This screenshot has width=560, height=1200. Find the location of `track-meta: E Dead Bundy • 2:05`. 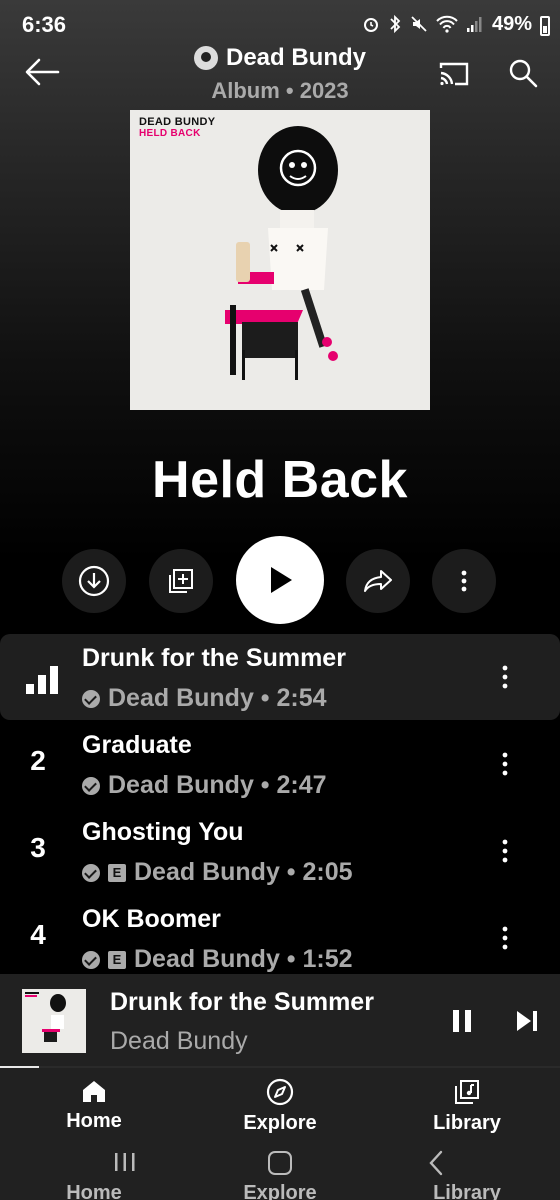

track-meta: E Dead Bundy • 2:05 is located at coordinates (217, 872).